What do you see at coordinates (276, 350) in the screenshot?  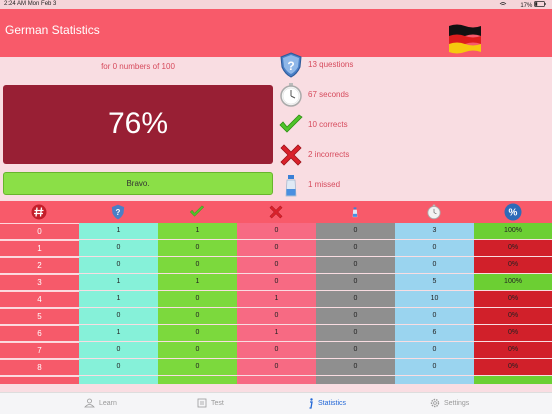 I see `table-row: 7 0 0 0 0 0 0%` at bounding box center [276, 350].